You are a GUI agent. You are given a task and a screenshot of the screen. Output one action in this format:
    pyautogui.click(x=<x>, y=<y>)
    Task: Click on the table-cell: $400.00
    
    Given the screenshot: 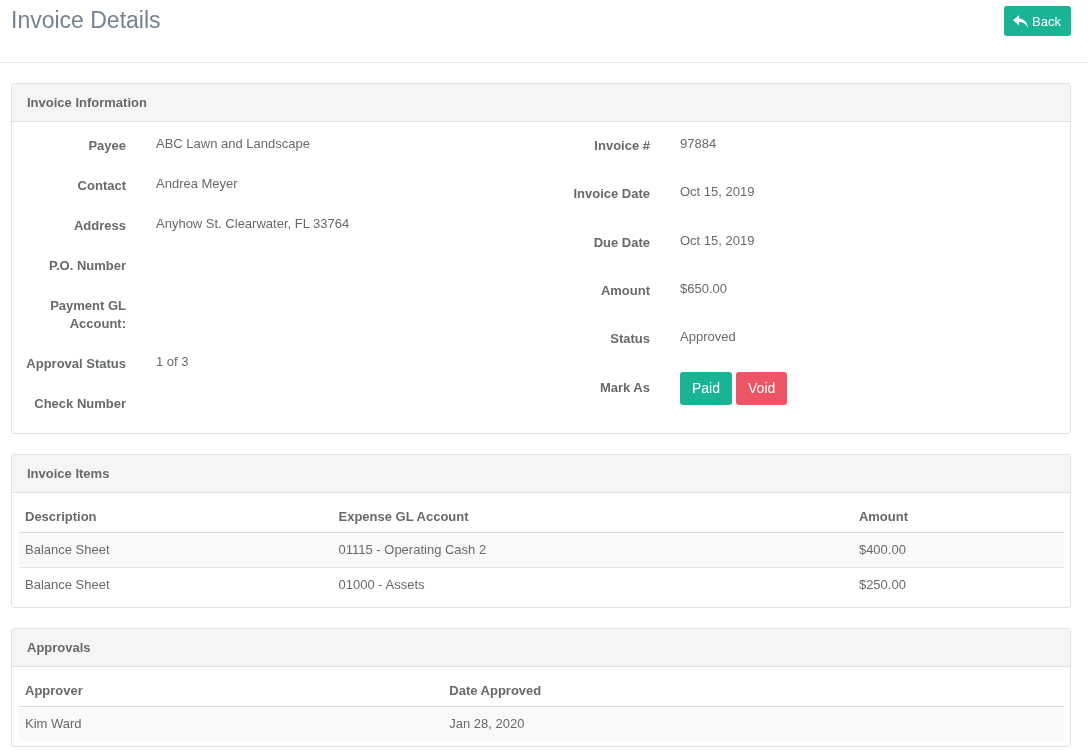 What is the action you would take?
    pyautogui.click(x=958, y=550)
    